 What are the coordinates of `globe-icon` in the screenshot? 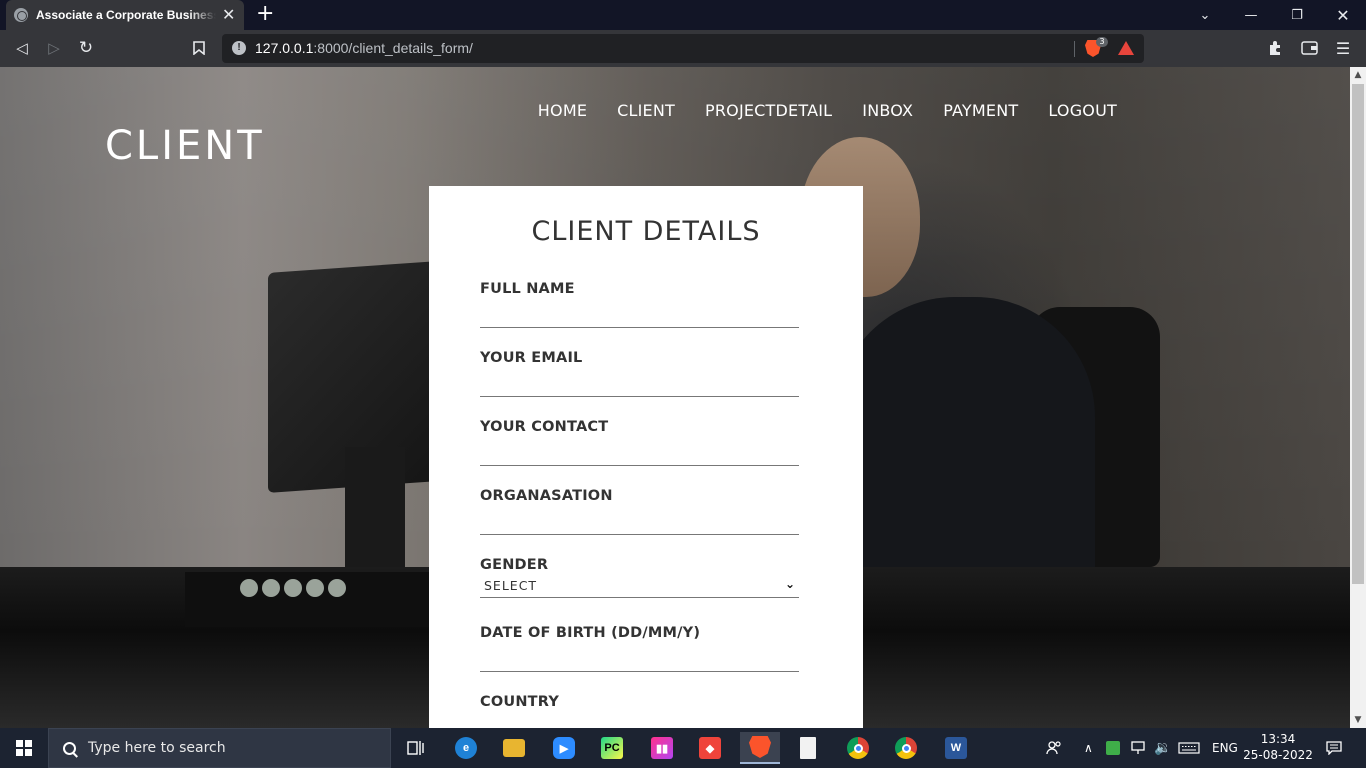 It's located at (21, 15).